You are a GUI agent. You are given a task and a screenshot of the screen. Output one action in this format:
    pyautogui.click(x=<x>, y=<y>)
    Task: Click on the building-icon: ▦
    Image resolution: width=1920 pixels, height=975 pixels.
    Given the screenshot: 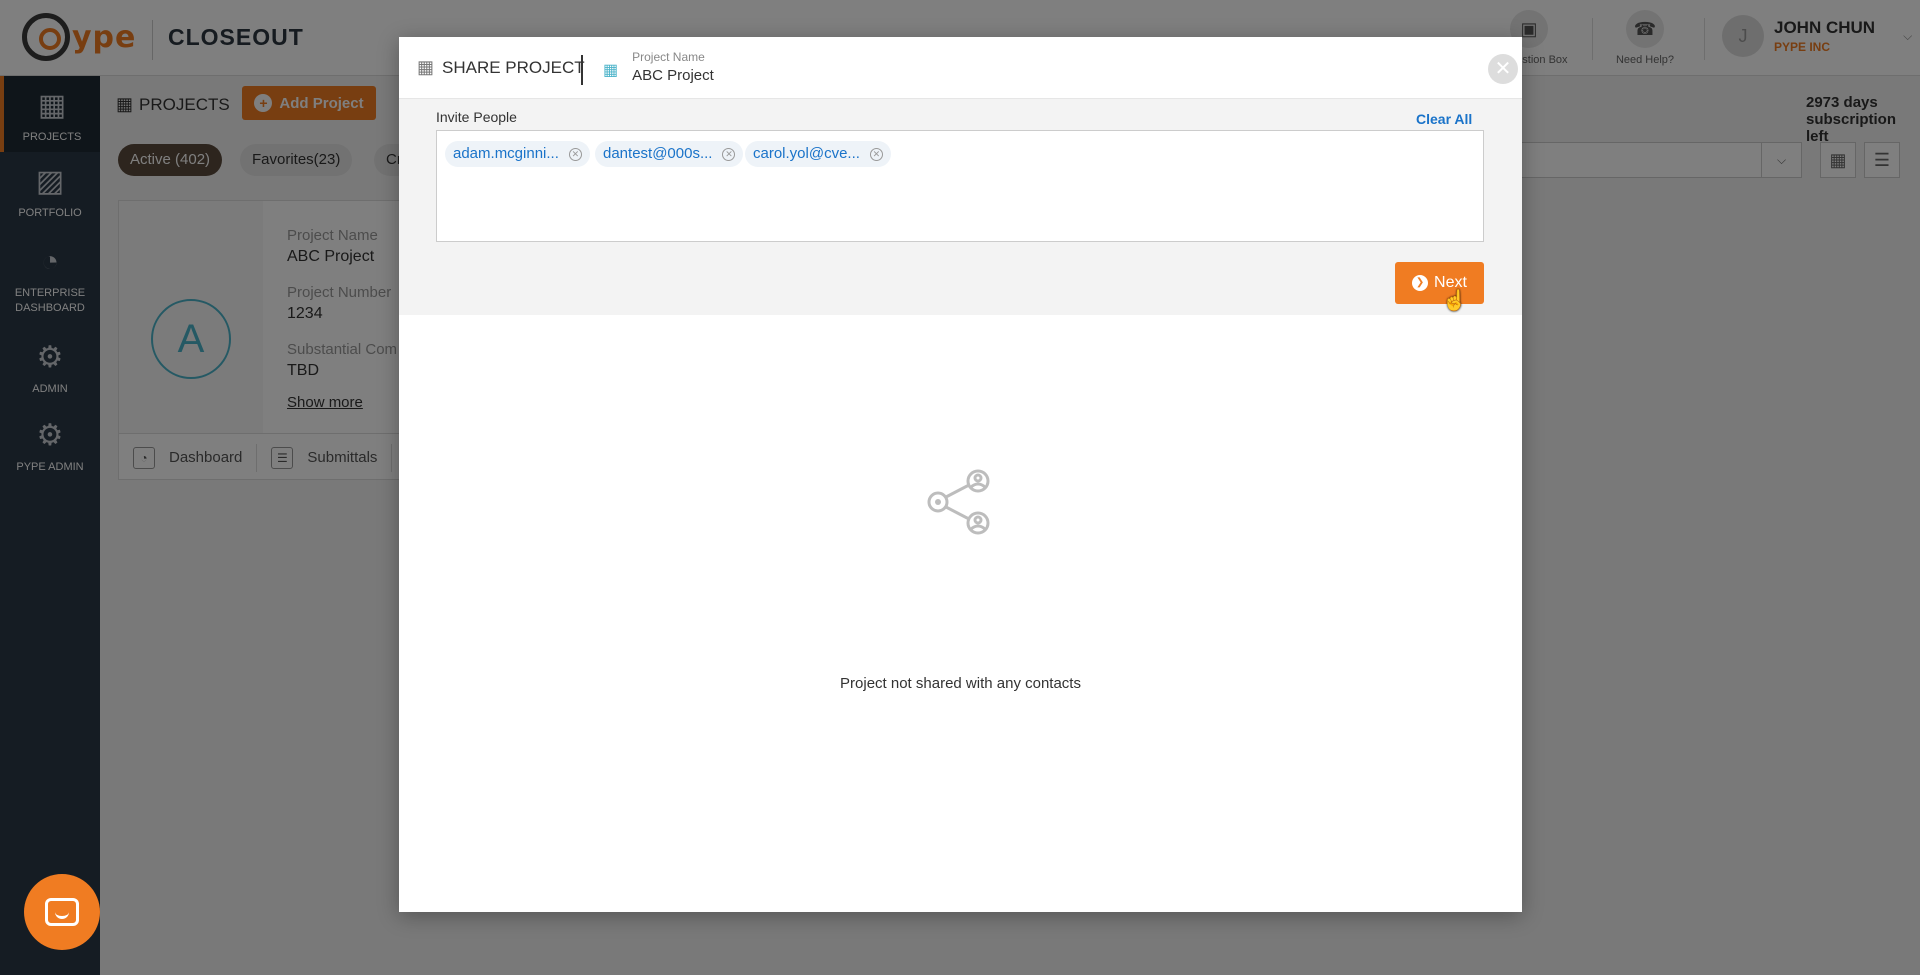 What is the action you would take?
    pyautogui.click(x=611, y=70)
    